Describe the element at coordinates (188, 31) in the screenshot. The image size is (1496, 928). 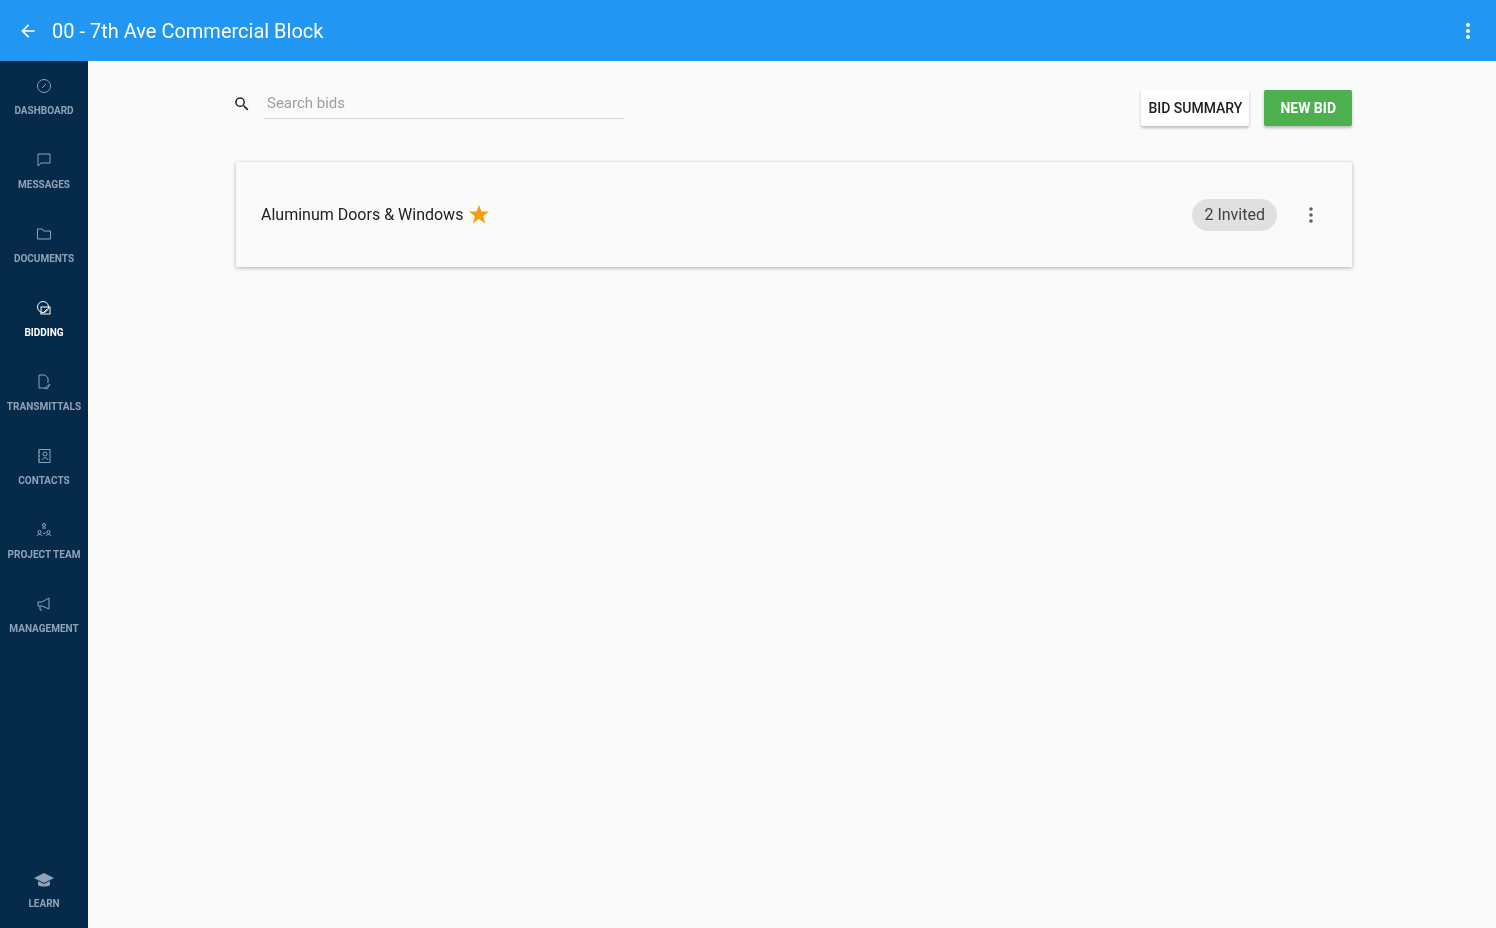
I see `page-title: 00 - 7th Ave Commercial Block` at that location.